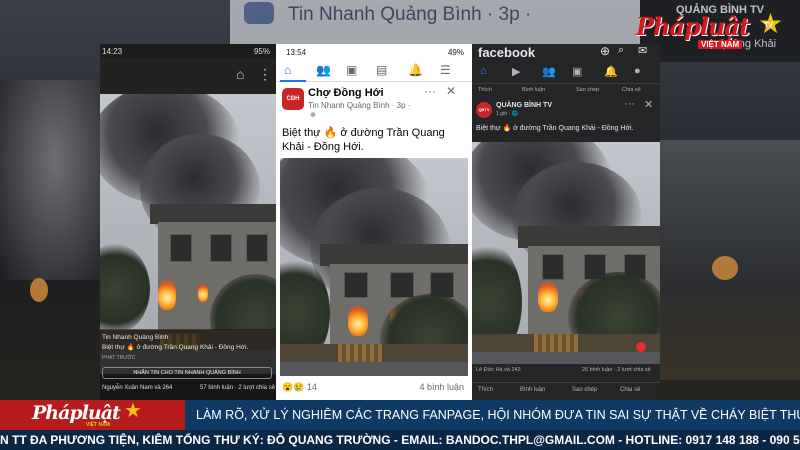 The width and height of the screenshot is (800, 450). Describe the element at coordinates (359, 105) in the screenshot. I see `page-name: Tin Nhanh Quảng Bình · 3p ·` at that location.